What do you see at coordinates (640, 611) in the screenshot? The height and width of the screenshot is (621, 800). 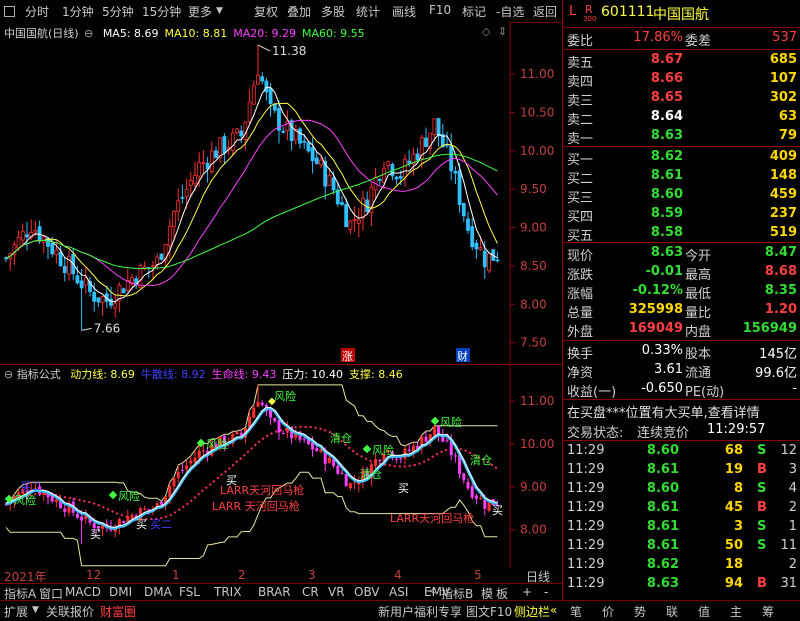 I see `panel-button: 势` at bounding box center [640, 611].